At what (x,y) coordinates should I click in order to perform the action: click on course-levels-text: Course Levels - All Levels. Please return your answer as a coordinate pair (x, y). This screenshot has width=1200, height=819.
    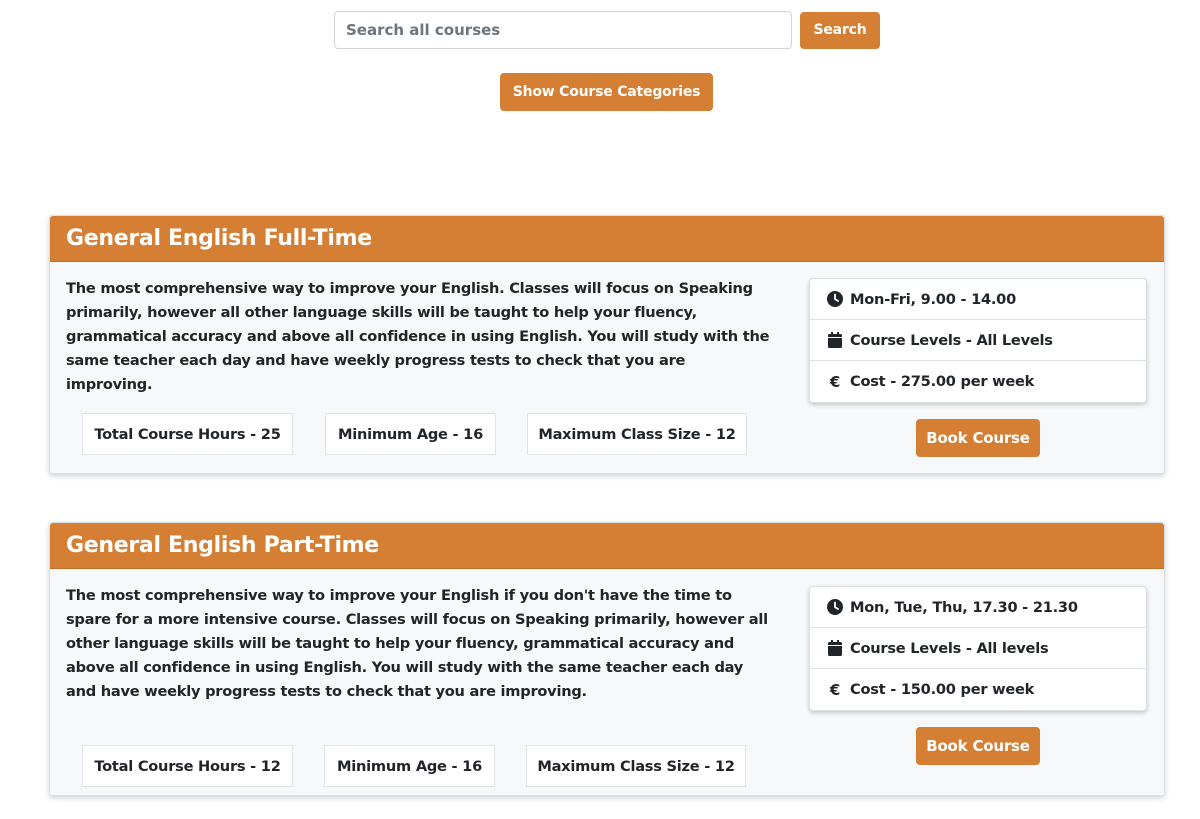
    Looking at the image, I should click on (951, 340).